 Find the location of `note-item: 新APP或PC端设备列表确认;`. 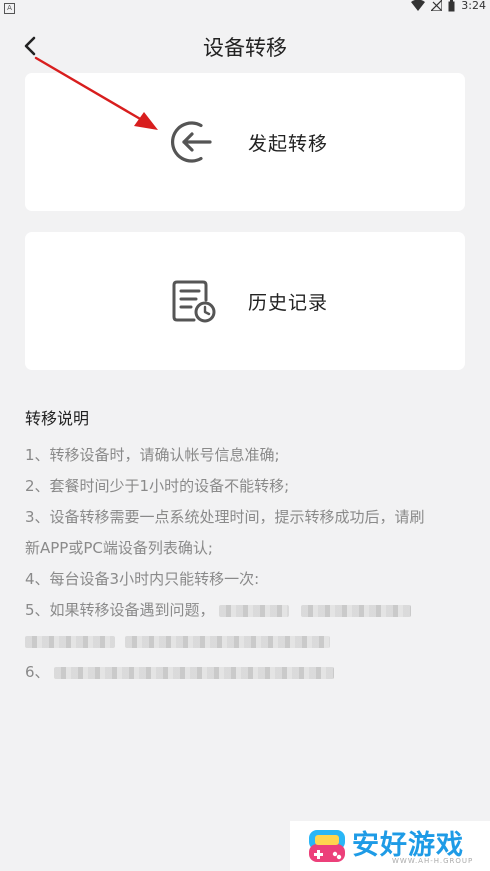

note-item: 新APP或PC端设备列表确认; is located at coordinates (119, 548).